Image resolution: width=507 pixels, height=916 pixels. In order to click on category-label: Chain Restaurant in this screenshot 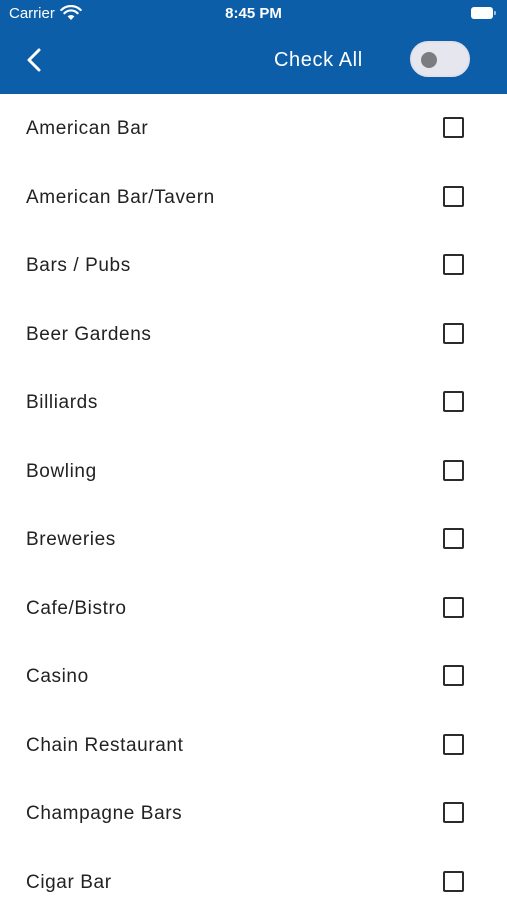, I will do `click(104, 746)`.